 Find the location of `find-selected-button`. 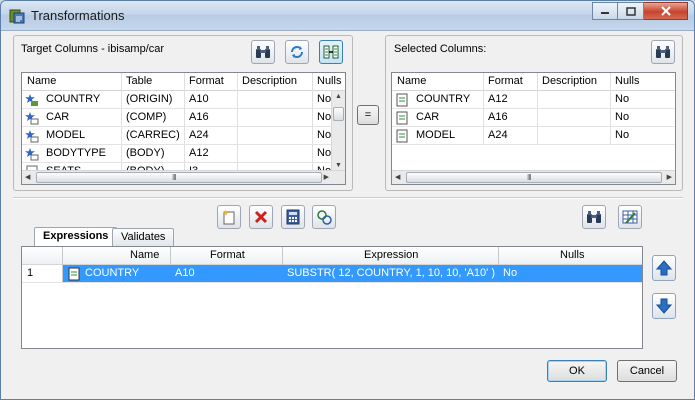

find-selected-button is located at coordinates (663, 52).